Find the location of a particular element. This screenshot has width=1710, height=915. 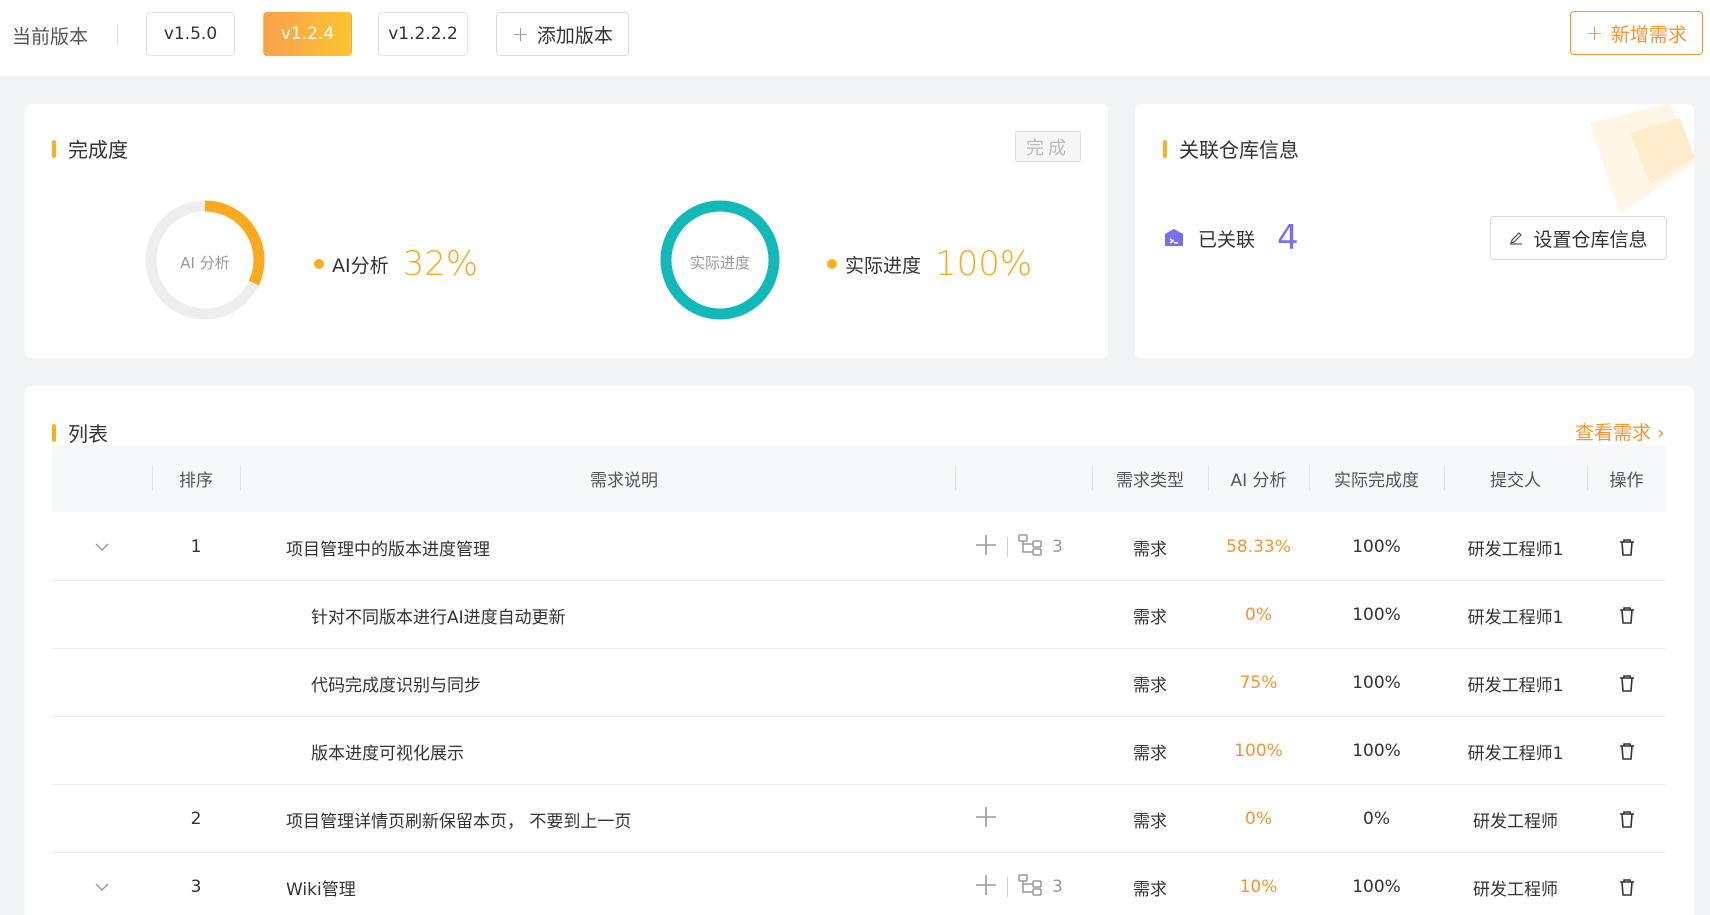

table-row: 版本进度可视化展示 需求 100% 100% 研发工程师1 is located at coordinates (859, 751).